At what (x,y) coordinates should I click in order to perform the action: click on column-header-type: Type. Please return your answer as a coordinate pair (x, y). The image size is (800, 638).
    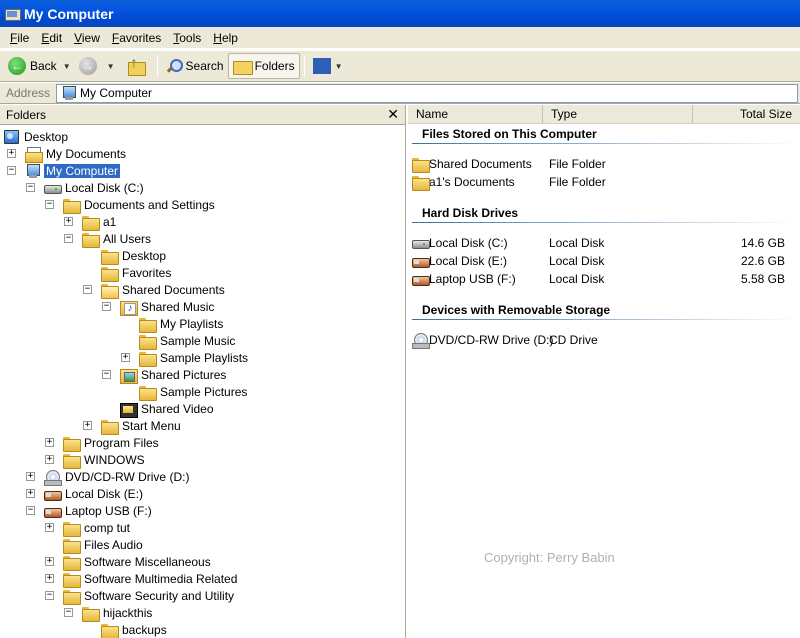
    Looking at the image, I should click on (618, 114).